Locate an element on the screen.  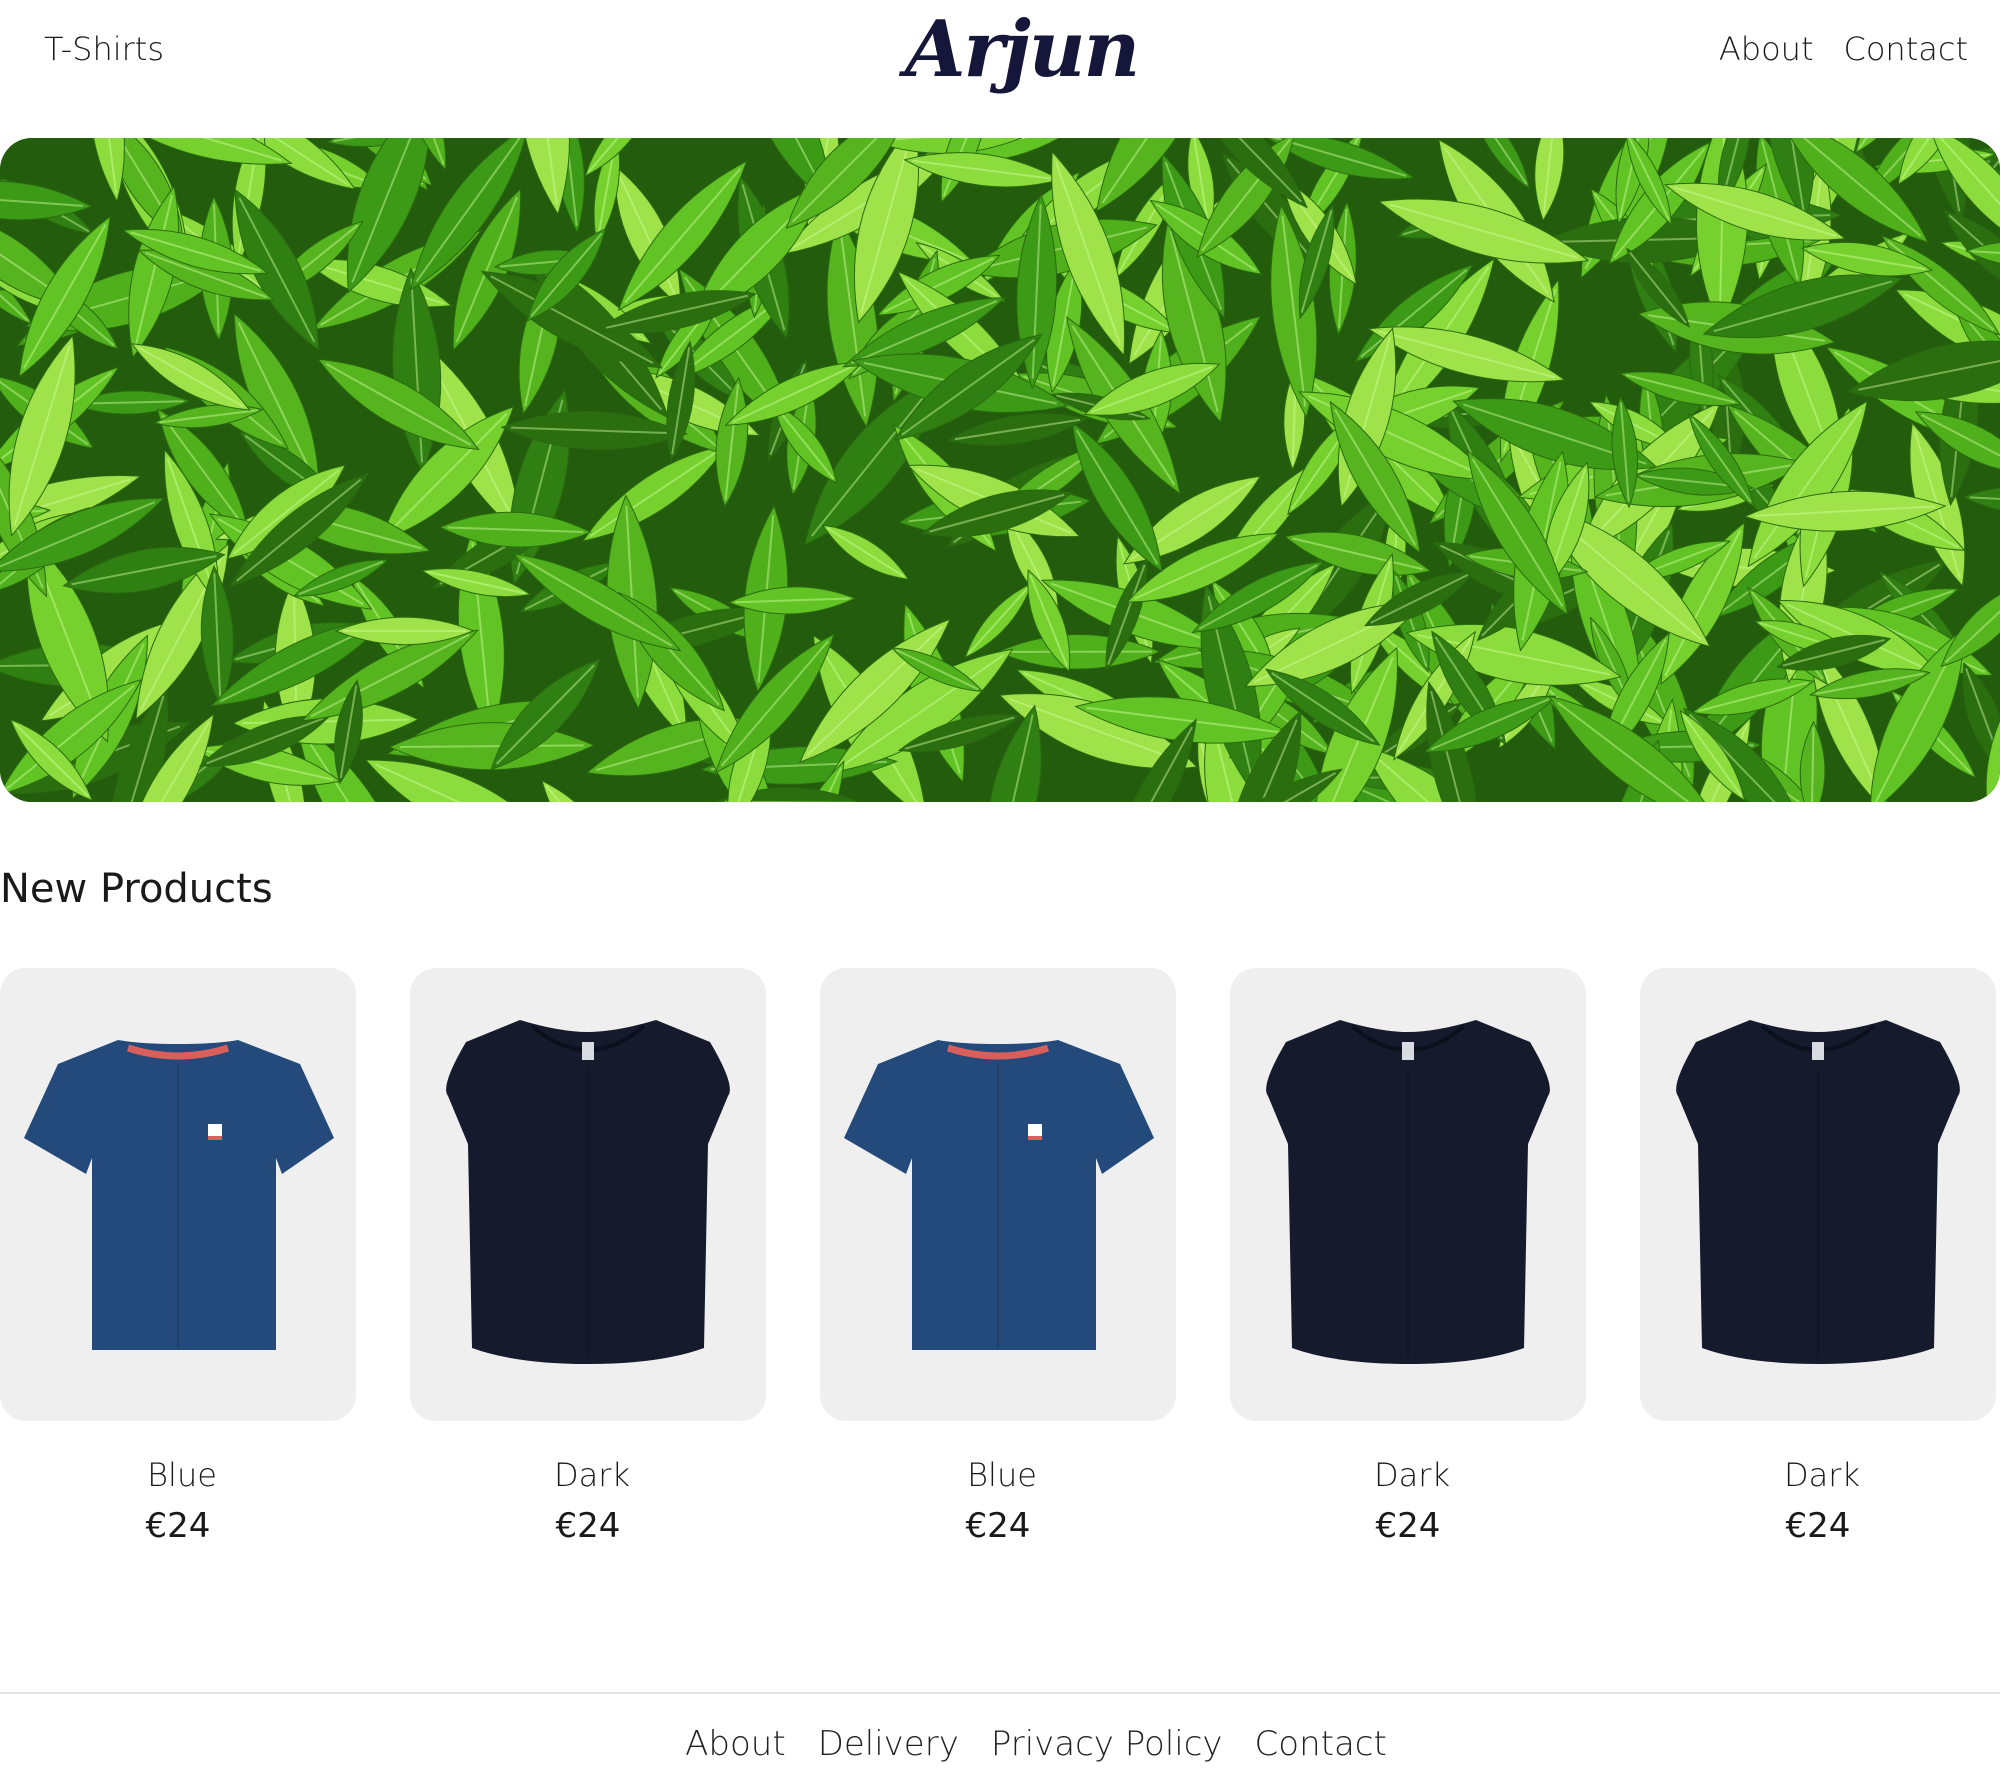
footer-nav: About Delivery Privacy Policy Contact is located at coordinates (1000, 1744).